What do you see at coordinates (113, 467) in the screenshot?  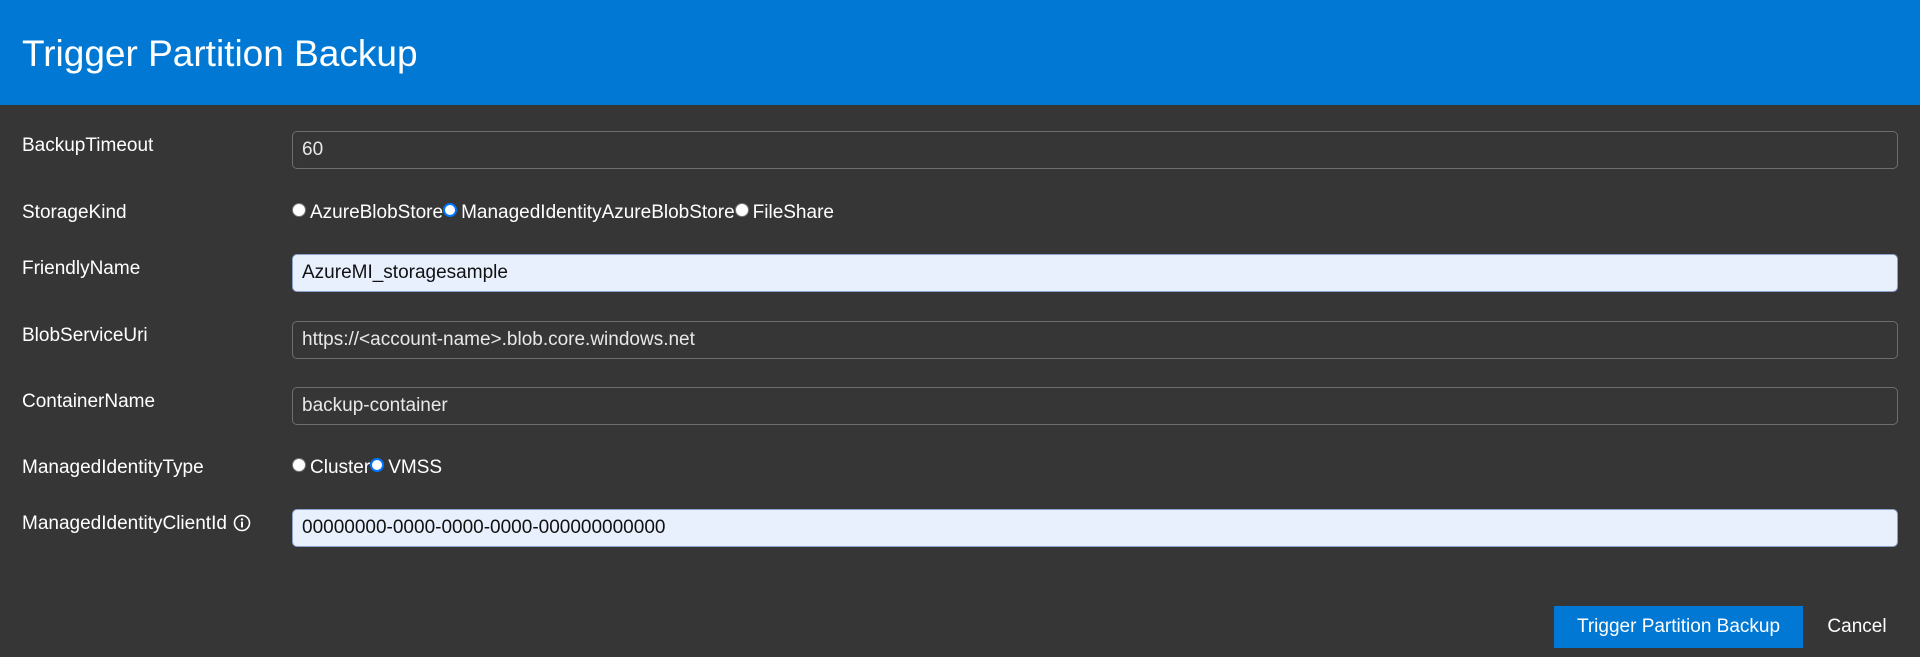 I see `managed-identity-type-label: ManagedIdentityType` at bounding box center [113, 467].